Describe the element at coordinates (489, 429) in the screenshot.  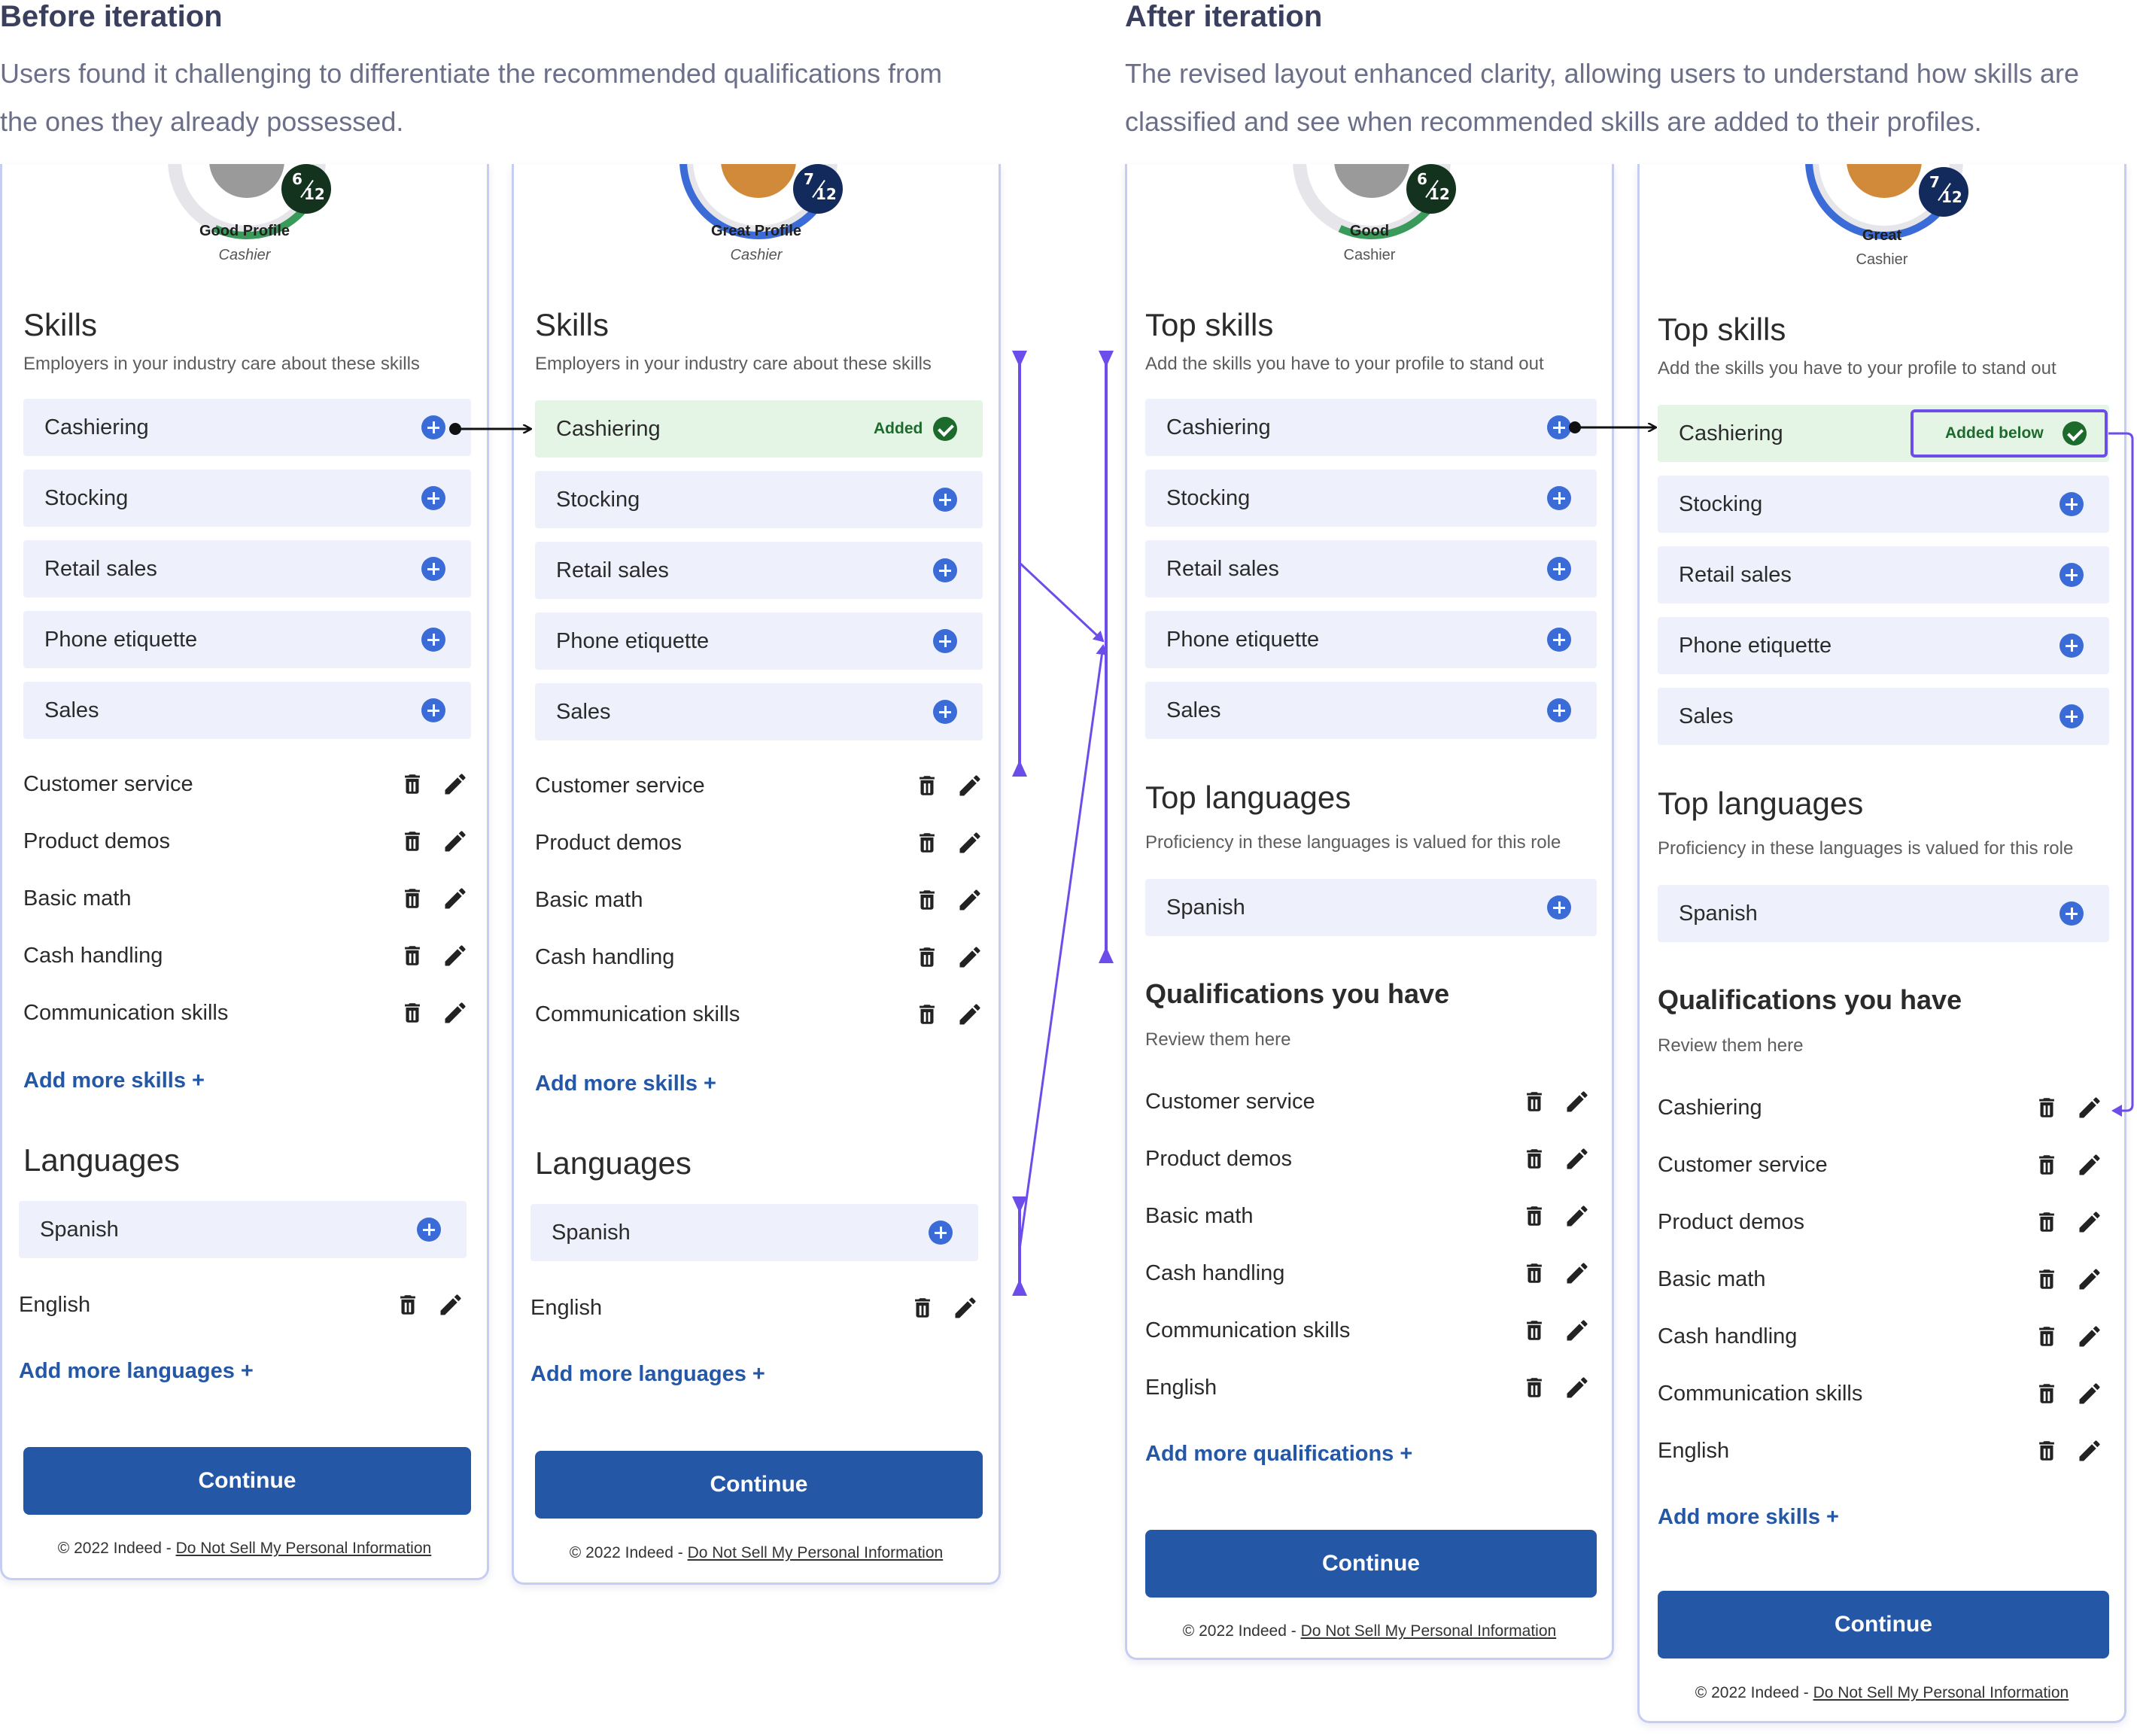
I see `add-action-arrow-before` at that location.